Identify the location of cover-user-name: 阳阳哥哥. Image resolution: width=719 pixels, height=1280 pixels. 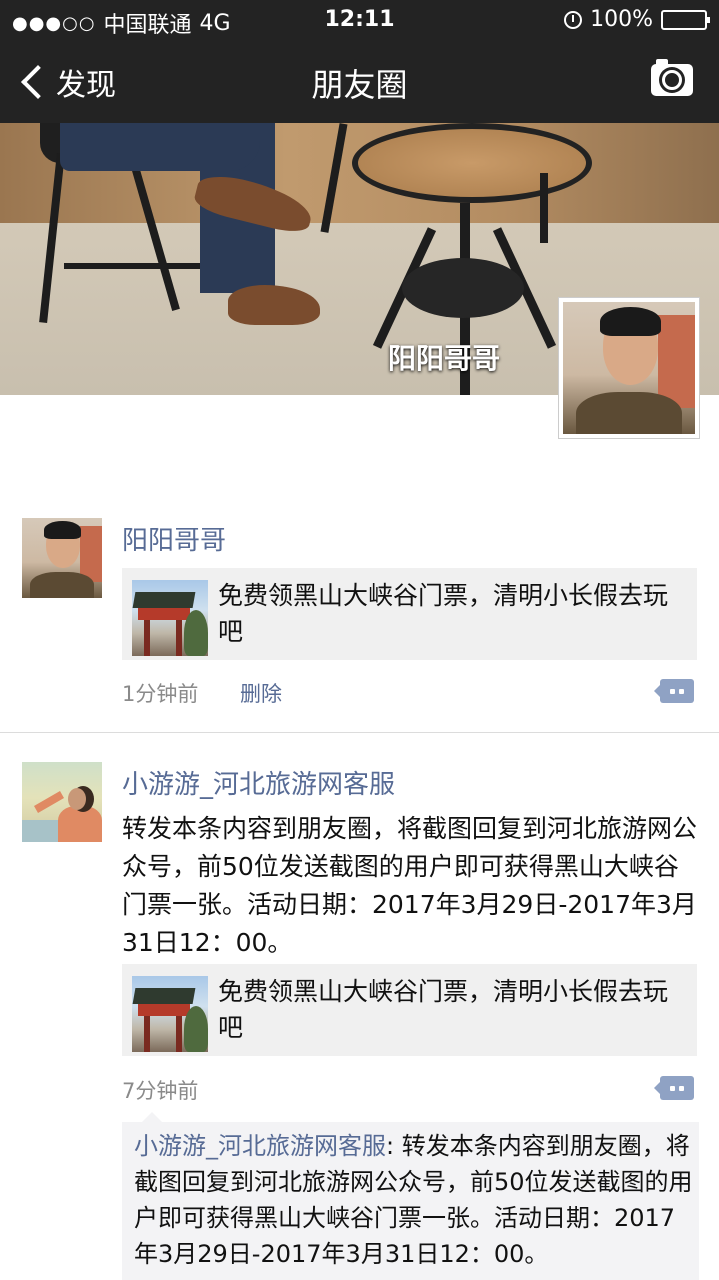
(444, 358).